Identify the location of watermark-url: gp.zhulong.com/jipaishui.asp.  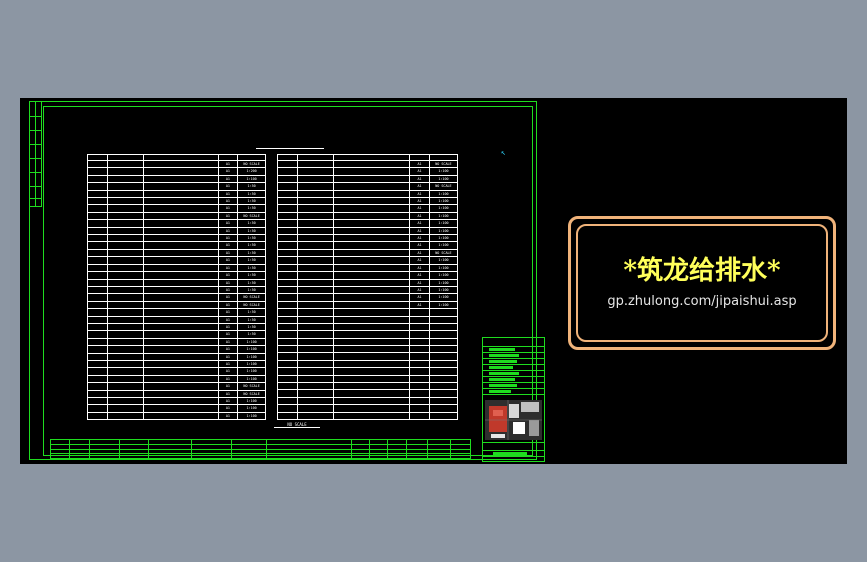
(702, 301).